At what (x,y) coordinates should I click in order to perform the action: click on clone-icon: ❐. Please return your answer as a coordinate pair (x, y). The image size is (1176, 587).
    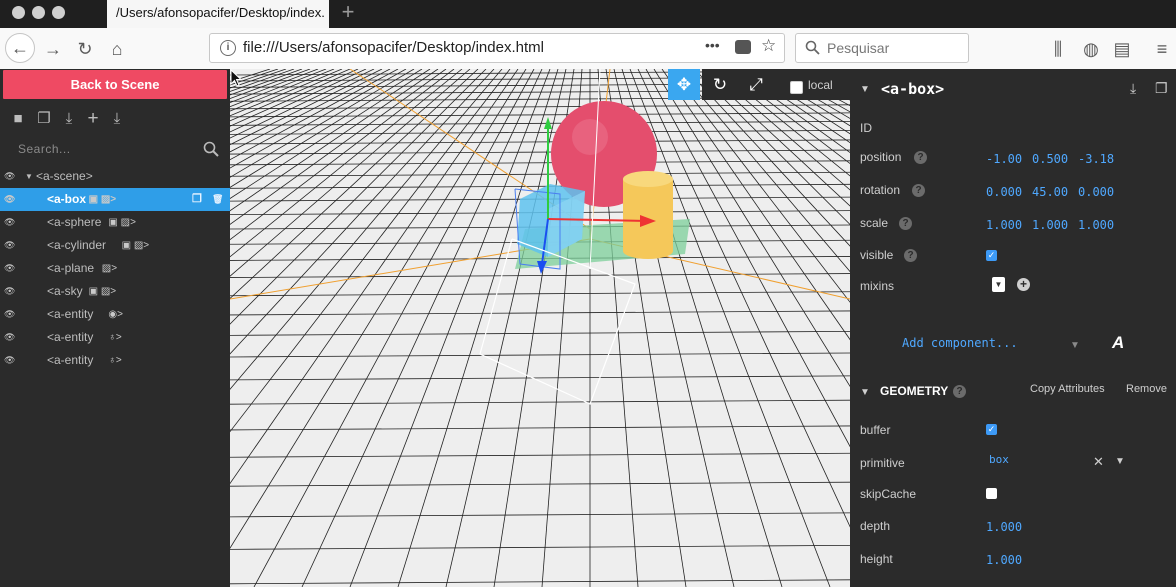
    Looking at the image, I should click on (197, 199).